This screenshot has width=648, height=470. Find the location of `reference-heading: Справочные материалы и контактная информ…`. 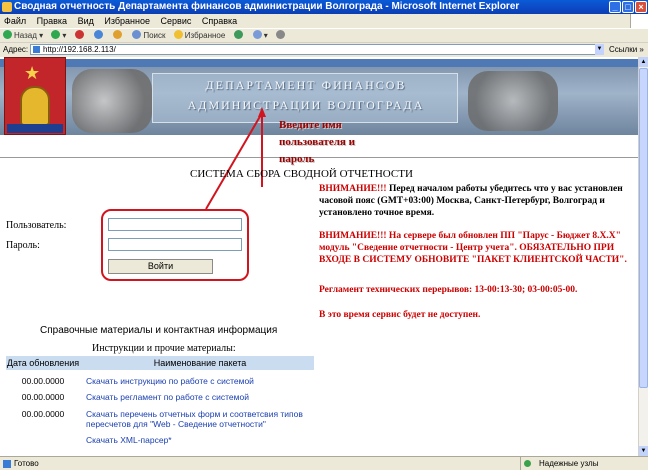

reference-heading: Справочные материалы и контактная информ… is located at coordinates (159, 330).